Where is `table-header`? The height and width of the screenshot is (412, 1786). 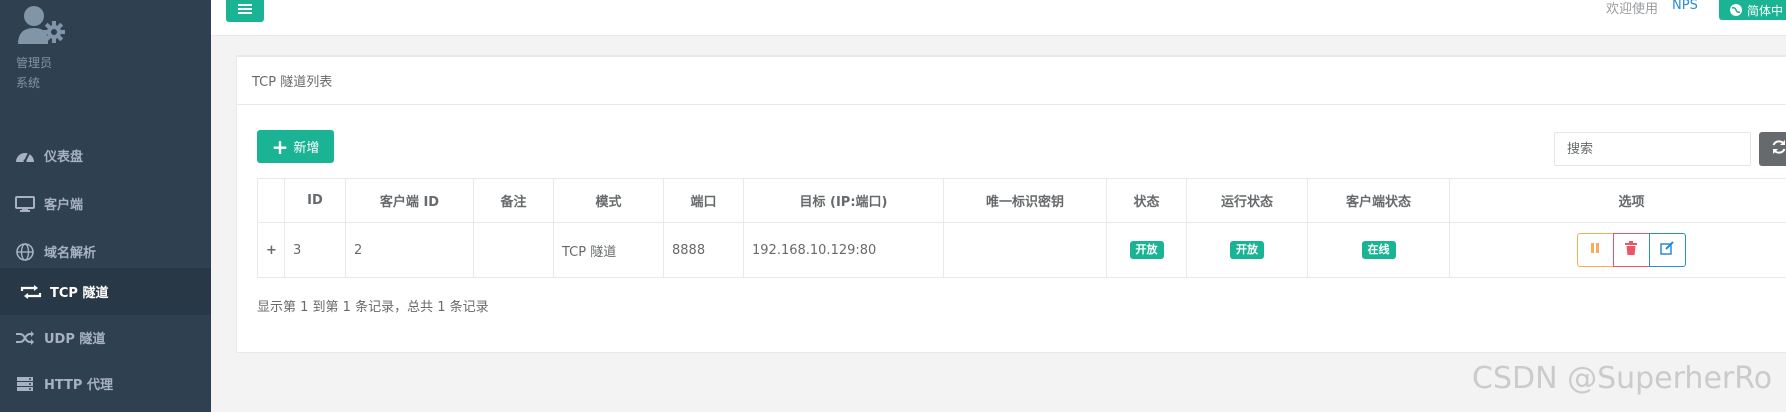
table-header is located at coordinates (271, 200).